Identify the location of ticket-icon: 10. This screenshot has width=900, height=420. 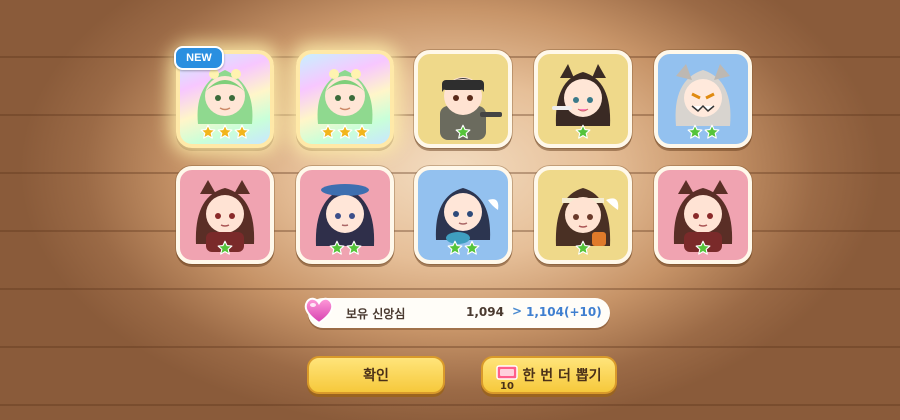
(507, 377).